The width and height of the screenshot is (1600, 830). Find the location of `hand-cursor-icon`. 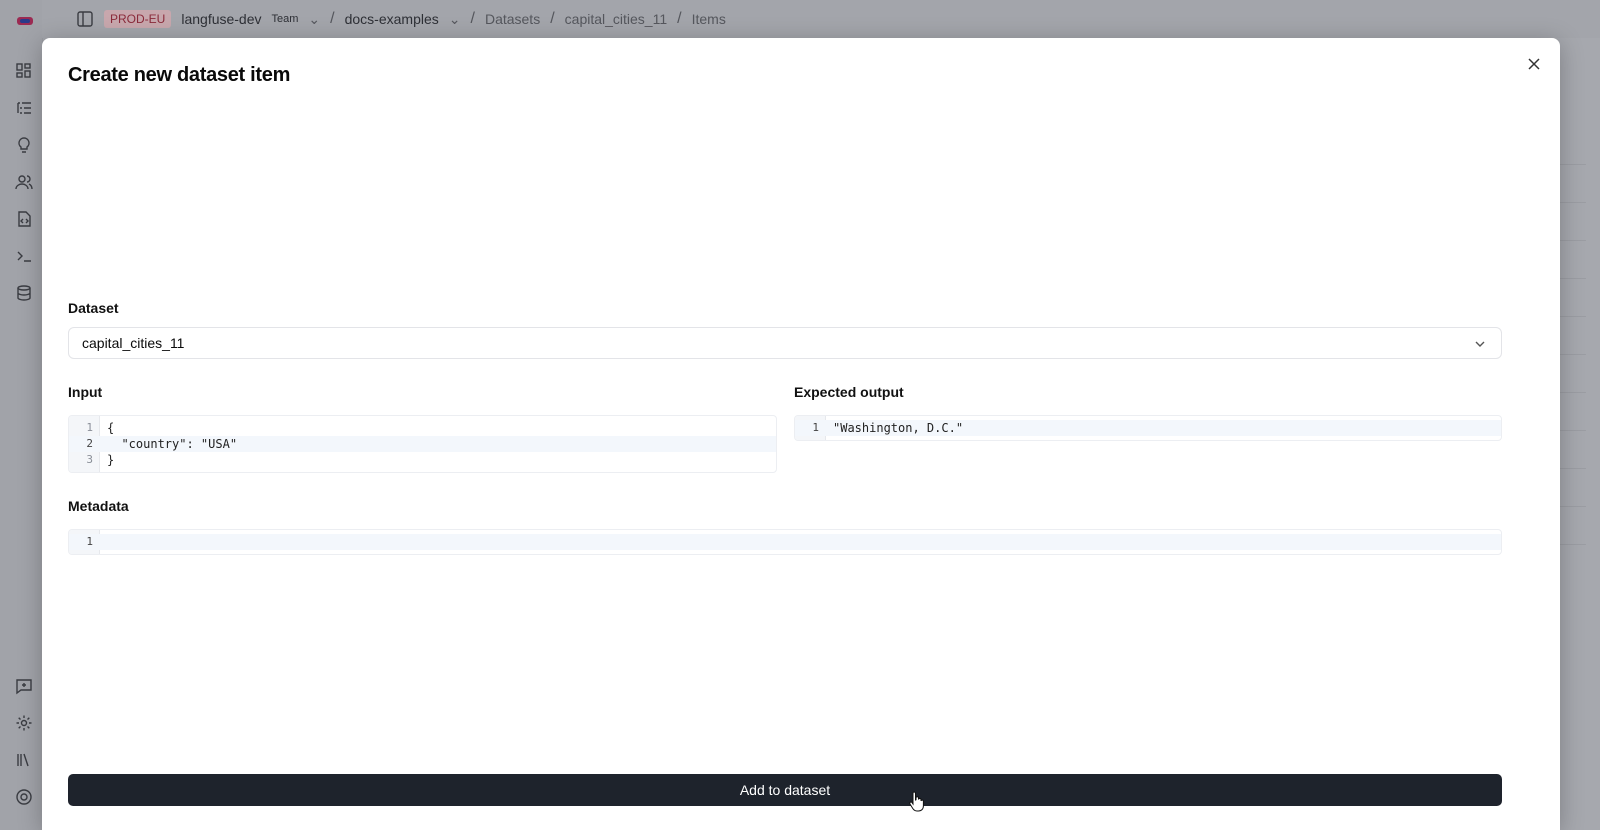

hand-cursor-icon is located at coordinates (916, 801).